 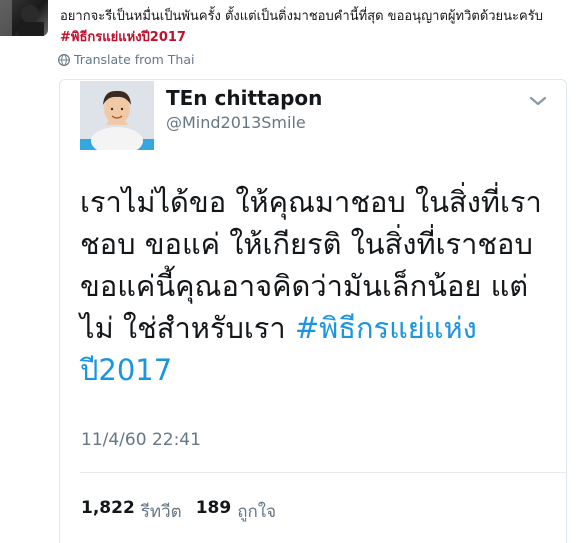 What do you see at coordinates (213, 508) in the screenshot?
I see `like-count: 189` at bounding box center [213, 508].